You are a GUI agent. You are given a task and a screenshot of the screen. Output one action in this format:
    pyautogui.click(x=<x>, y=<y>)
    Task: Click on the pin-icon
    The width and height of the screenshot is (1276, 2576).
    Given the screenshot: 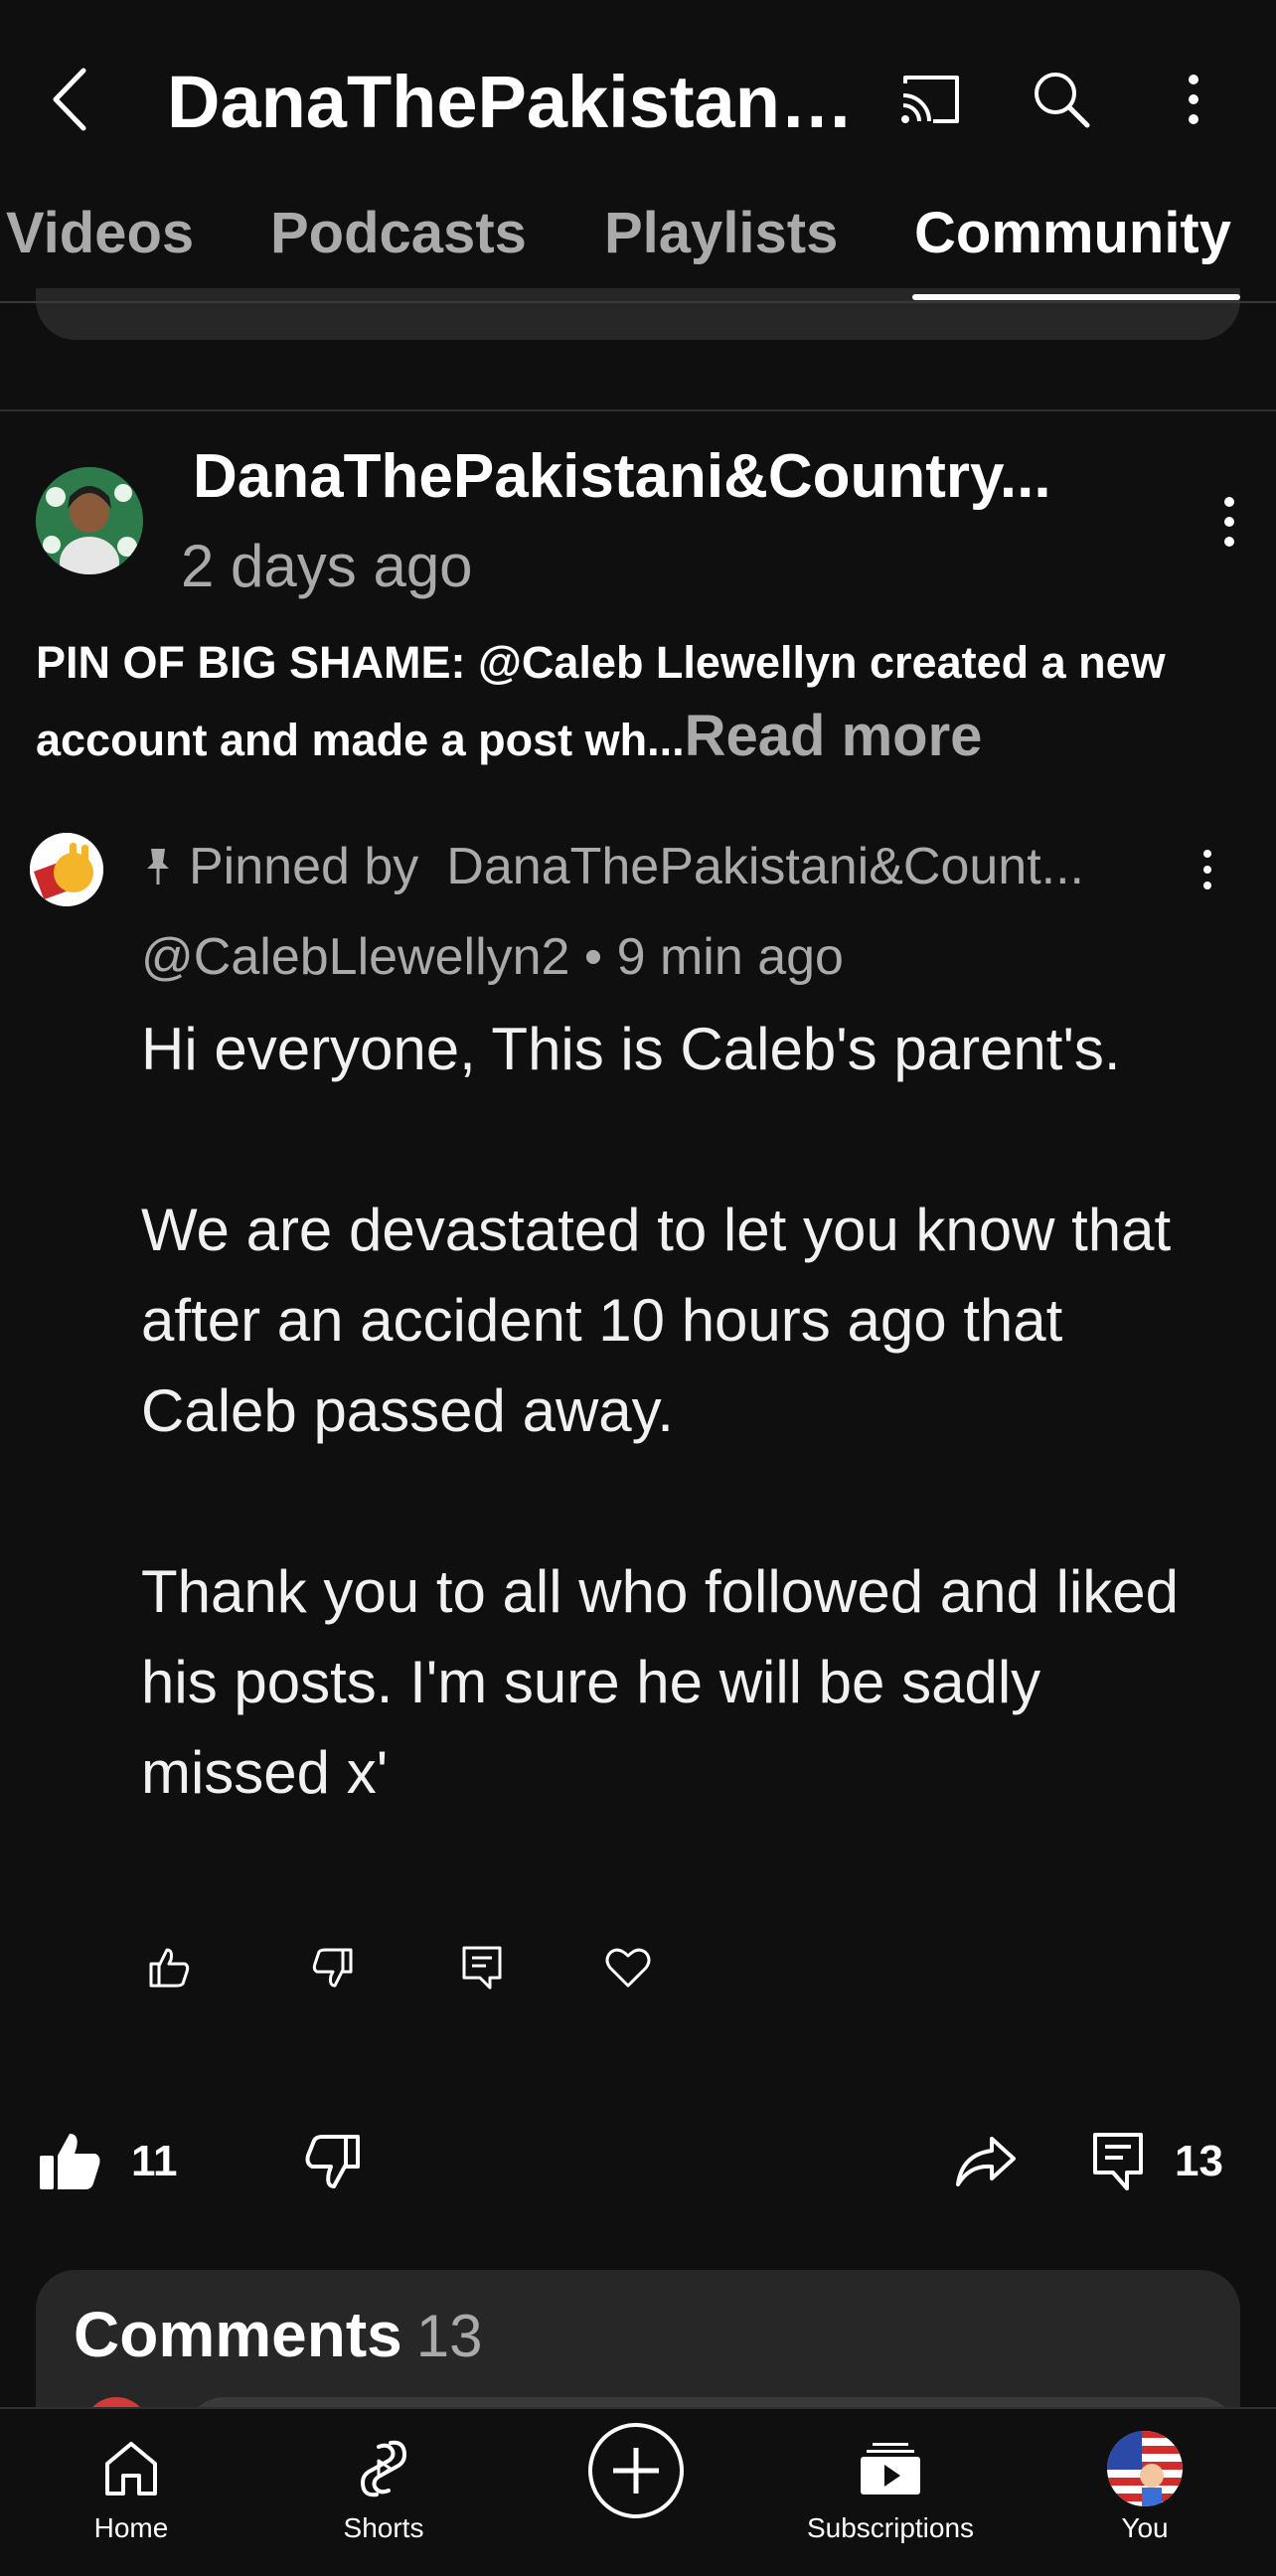 What is the action you would take?
    pyautogui.click(x=158, y=867)
    